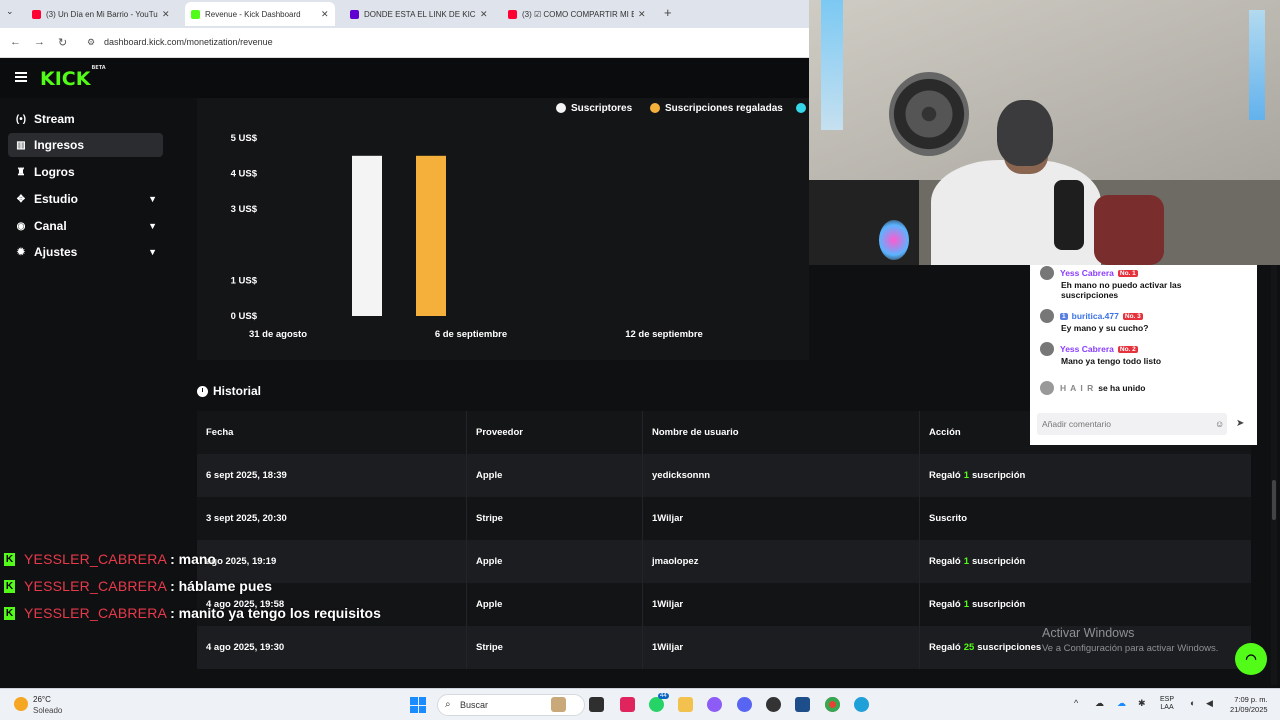  I want to click on url-field: dashboard.kick.com/monetization/revenue, so click(188, 42).